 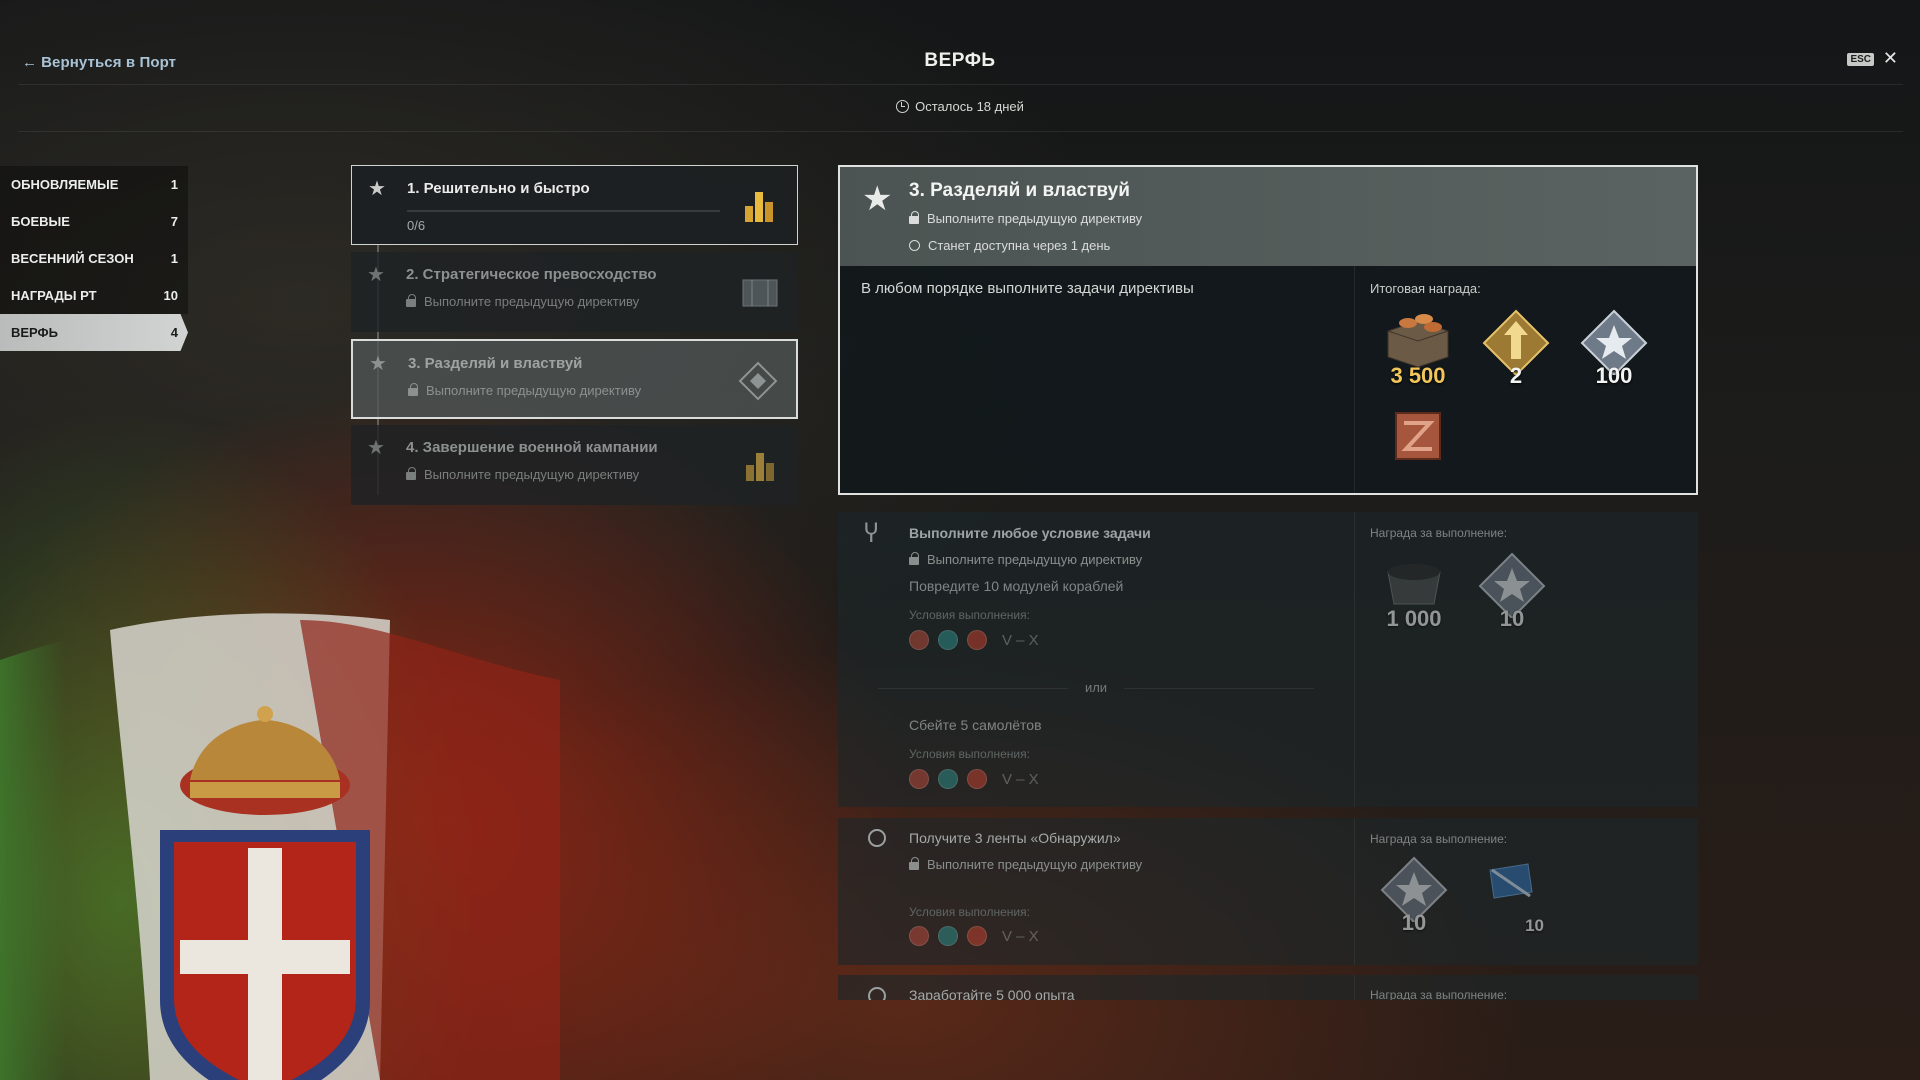 What do you see at coordinates (34, 332) in the screenshot?
I see `sidebar-item-label: ВЕРФЬ` at bounding box center [34, 332].